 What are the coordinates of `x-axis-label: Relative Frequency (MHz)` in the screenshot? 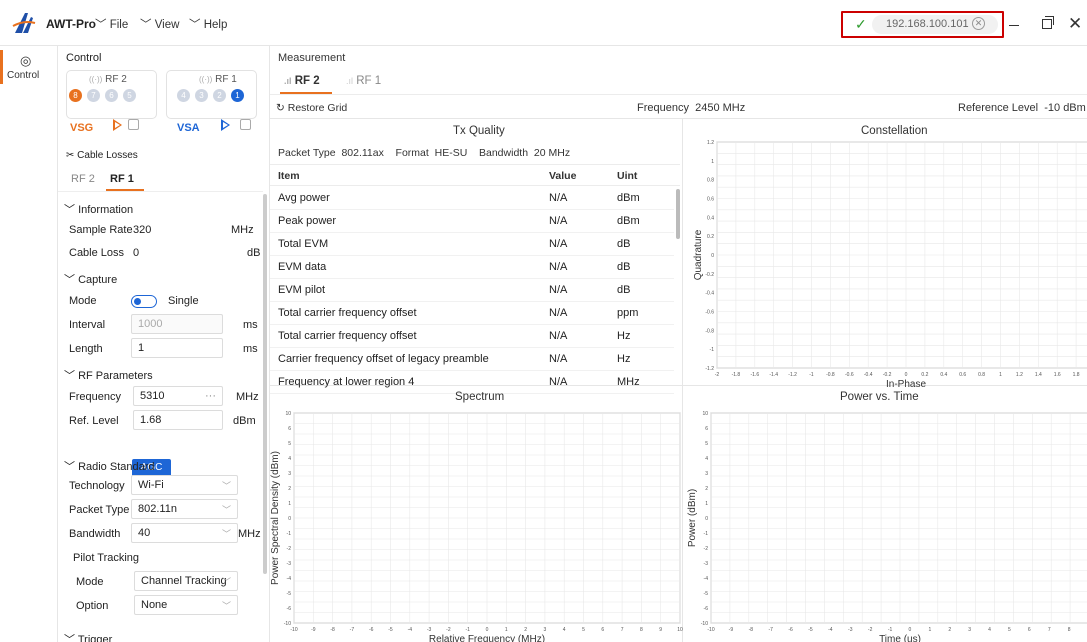 It's located at (487, 638).